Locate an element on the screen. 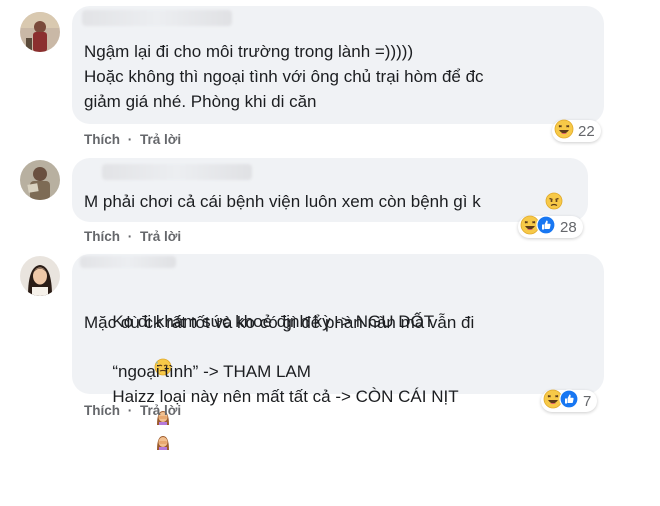 The width and height of the screenshot is (660, 506). angry-face-icon is located at coordinates (554, 203).